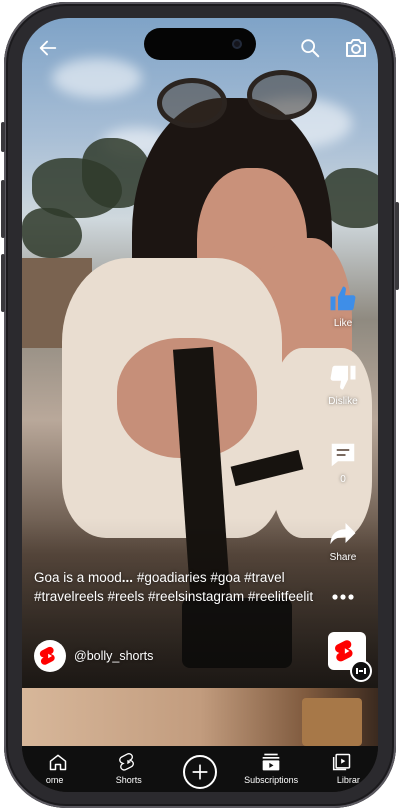 The image size is (400, 810). What do you see at coordinates (3, 209) in the screenshot?
I see `volume-up-button` at bounding box center [3, 209].